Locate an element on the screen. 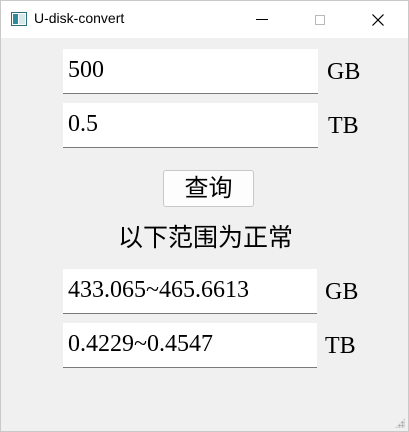  gb-range-output: 433.065~465.6613 is located at coordinates (190, 291).